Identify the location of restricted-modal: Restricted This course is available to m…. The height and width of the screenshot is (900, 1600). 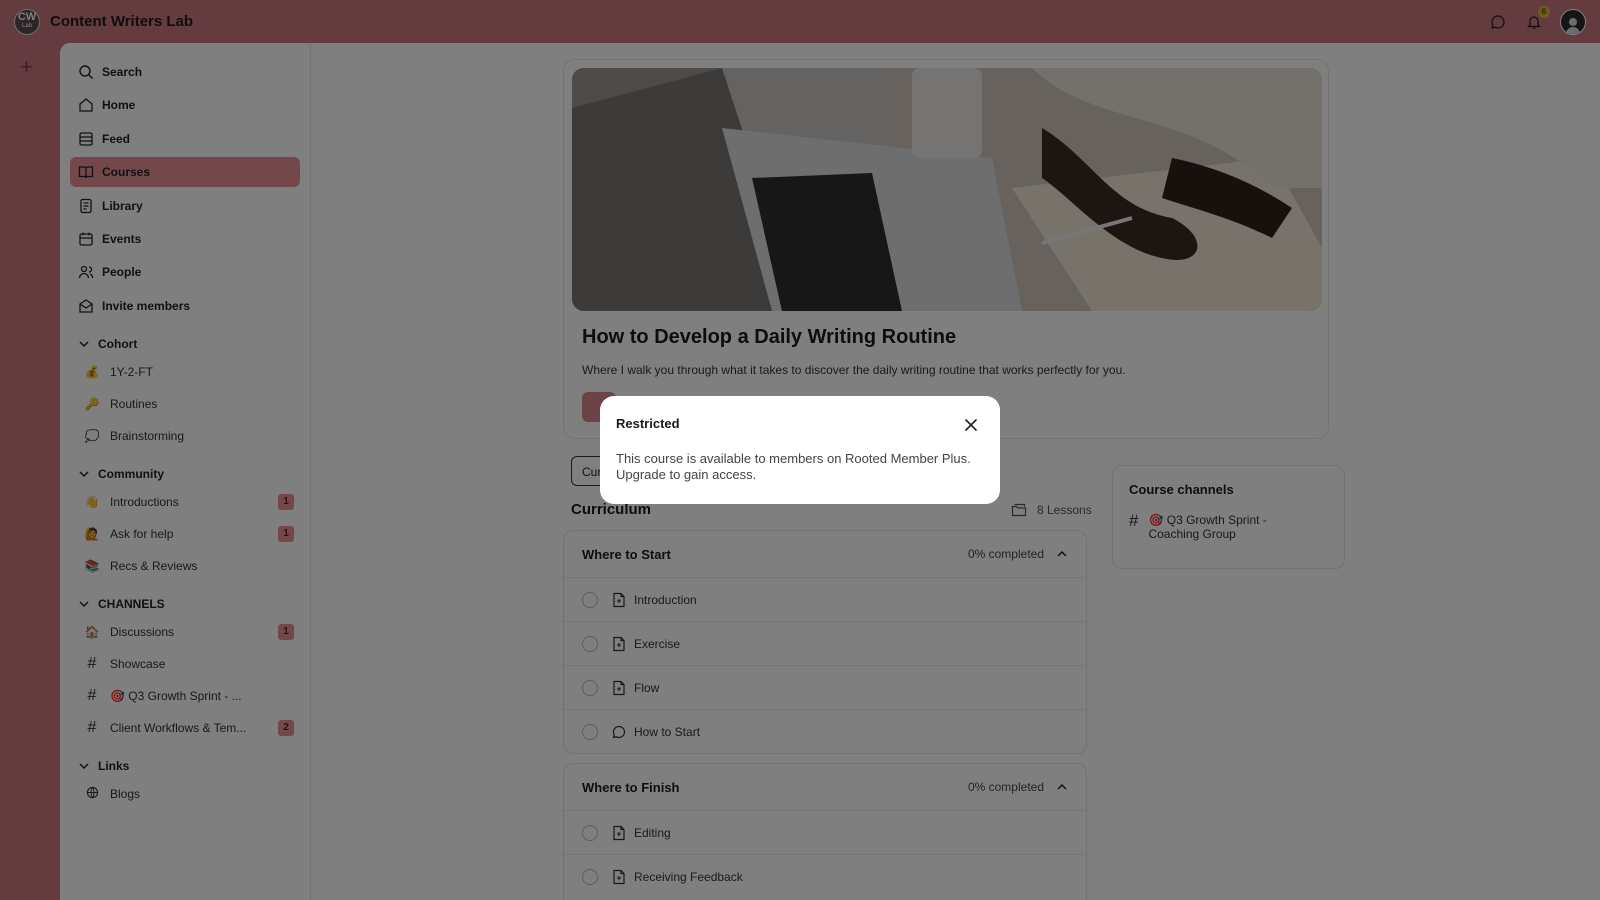
(800, 450).